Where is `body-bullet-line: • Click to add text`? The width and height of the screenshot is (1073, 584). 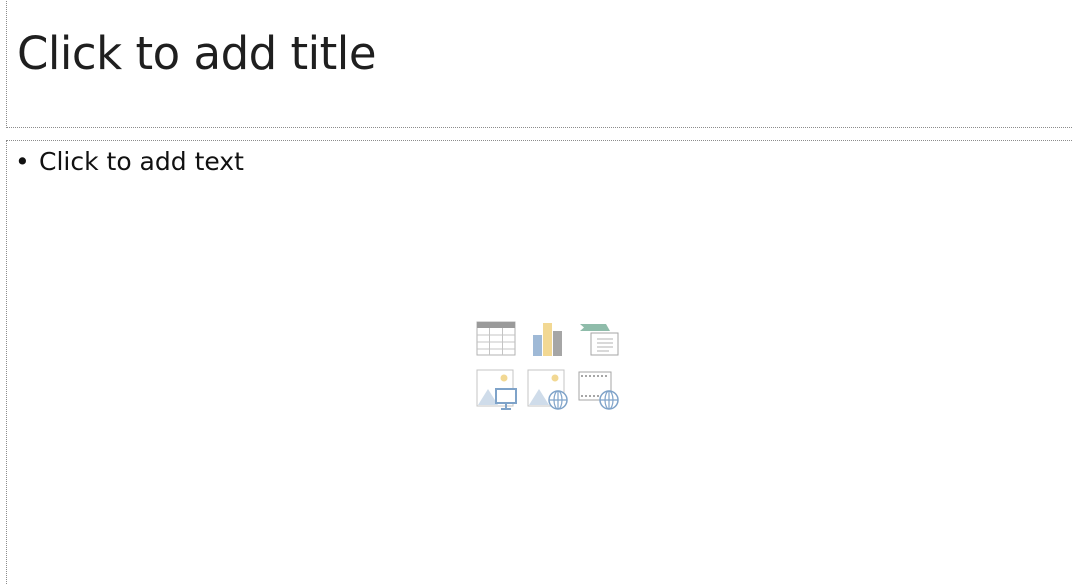
body-bullet-line: • Click to add text is located at coordinates (129, 161).